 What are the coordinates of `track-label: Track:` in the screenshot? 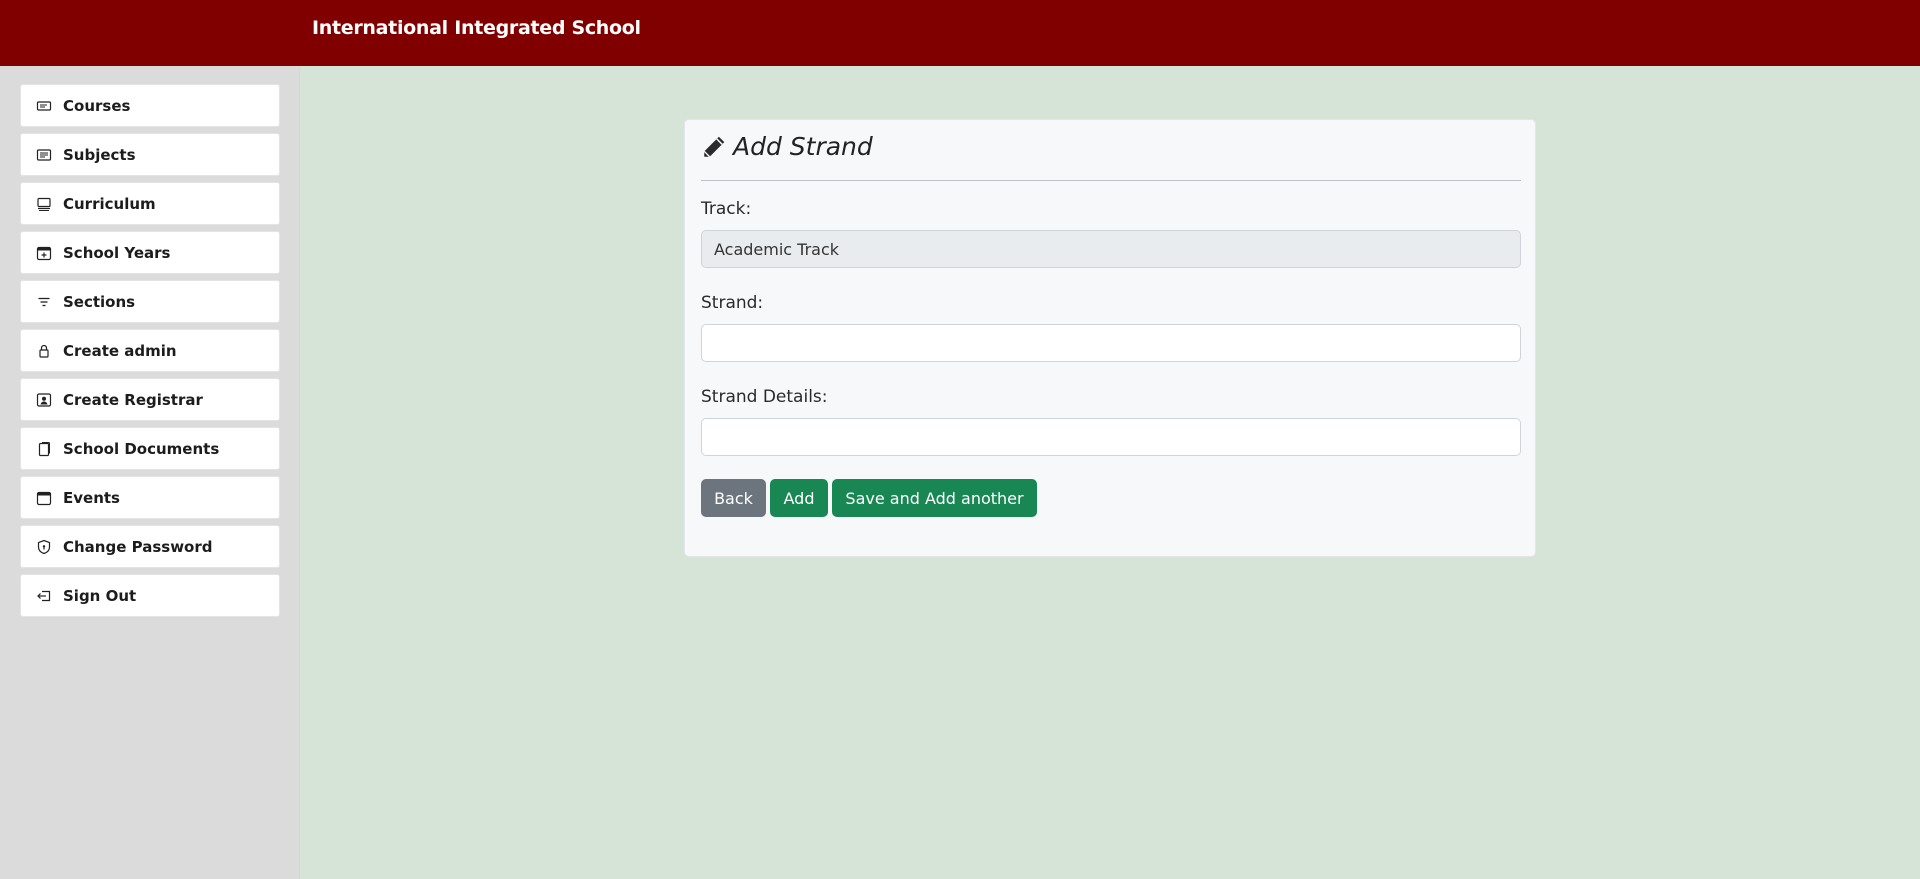 It's located at (726, 209).